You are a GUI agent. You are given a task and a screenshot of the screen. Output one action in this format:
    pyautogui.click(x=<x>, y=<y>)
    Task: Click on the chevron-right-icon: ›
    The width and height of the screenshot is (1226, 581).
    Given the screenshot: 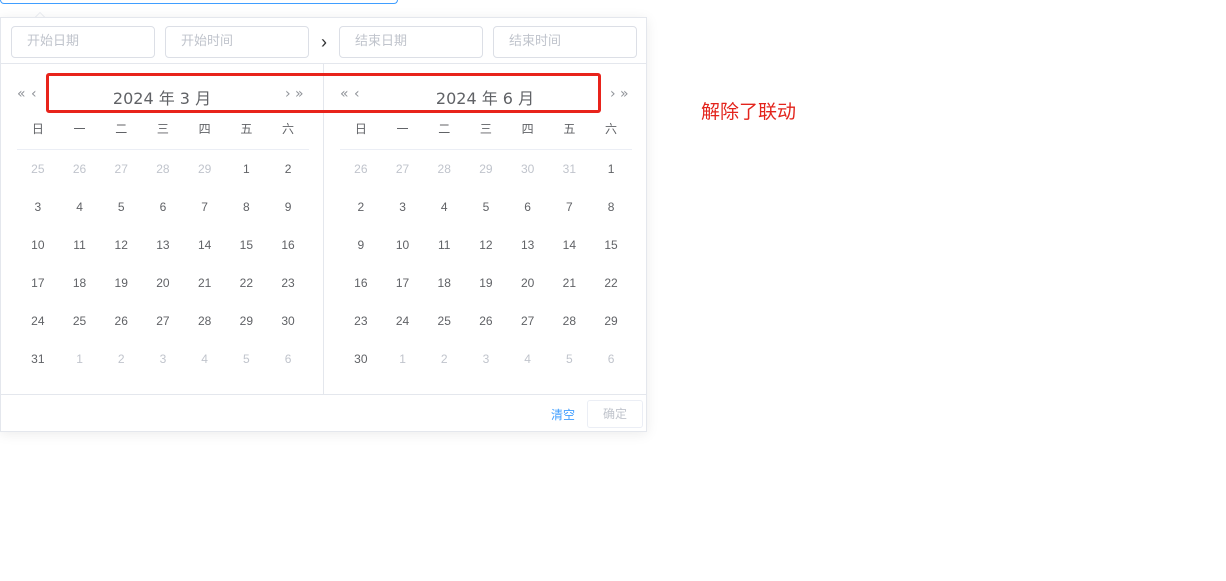 What is the action you would take?
    pyautogui.click(x=324, y=42)
    